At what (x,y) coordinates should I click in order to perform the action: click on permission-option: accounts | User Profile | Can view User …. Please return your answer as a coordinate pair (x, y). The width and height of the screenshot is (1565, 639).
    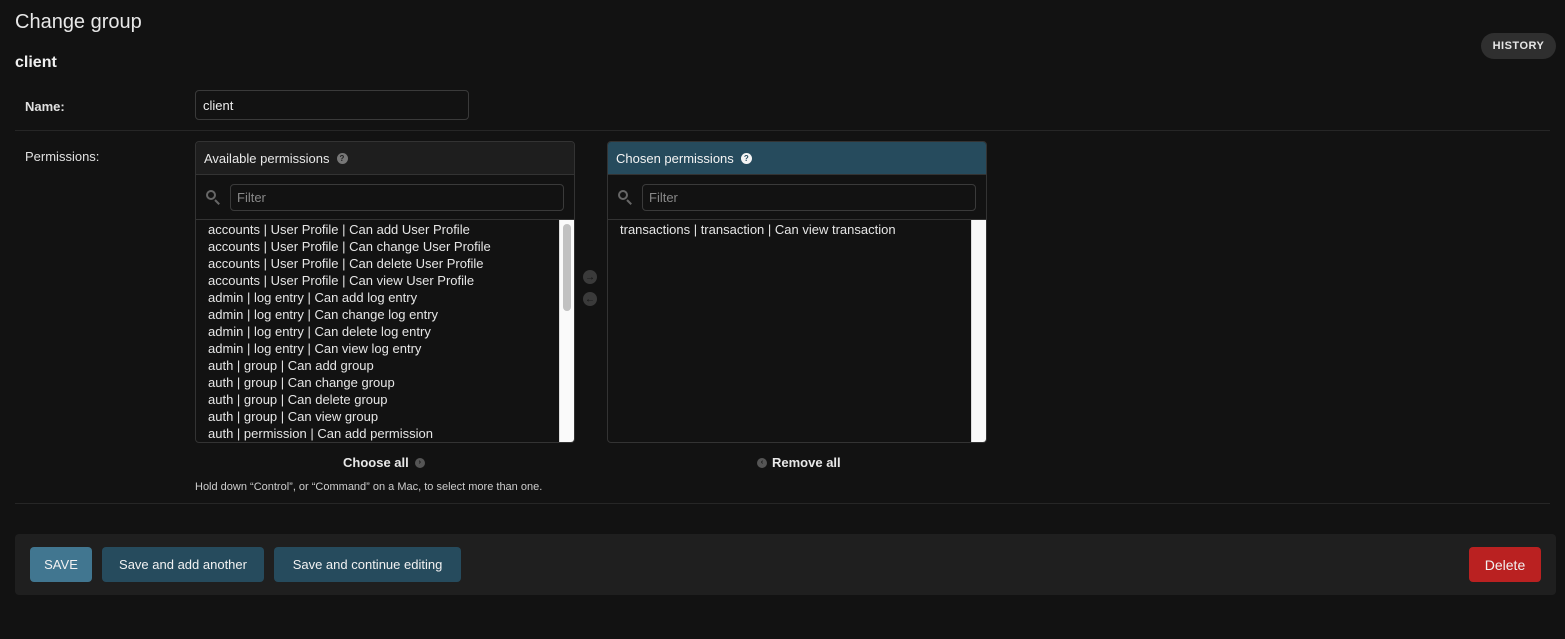
    Looking at the image, I should click on (377, 280).